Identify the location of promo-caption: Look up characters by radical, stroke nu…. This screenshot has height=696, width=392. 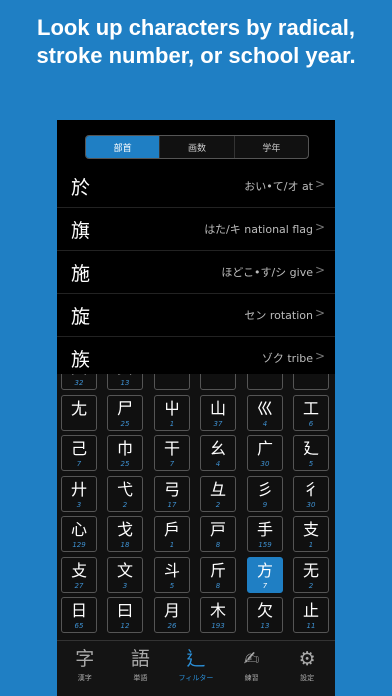
(196, 42).